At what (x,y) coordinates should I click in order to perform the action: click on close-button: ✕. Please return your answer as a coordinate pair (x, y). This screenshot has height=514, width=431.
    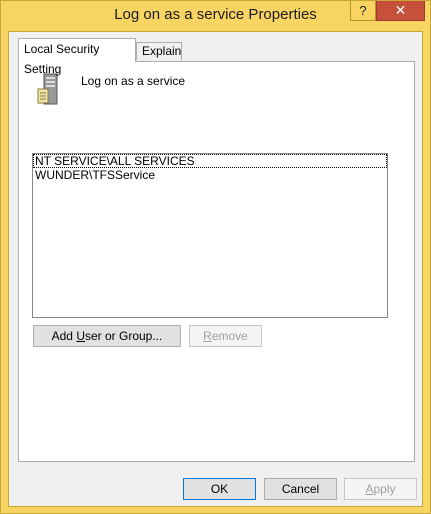
    Looking at the image, I should click on (400, 11).